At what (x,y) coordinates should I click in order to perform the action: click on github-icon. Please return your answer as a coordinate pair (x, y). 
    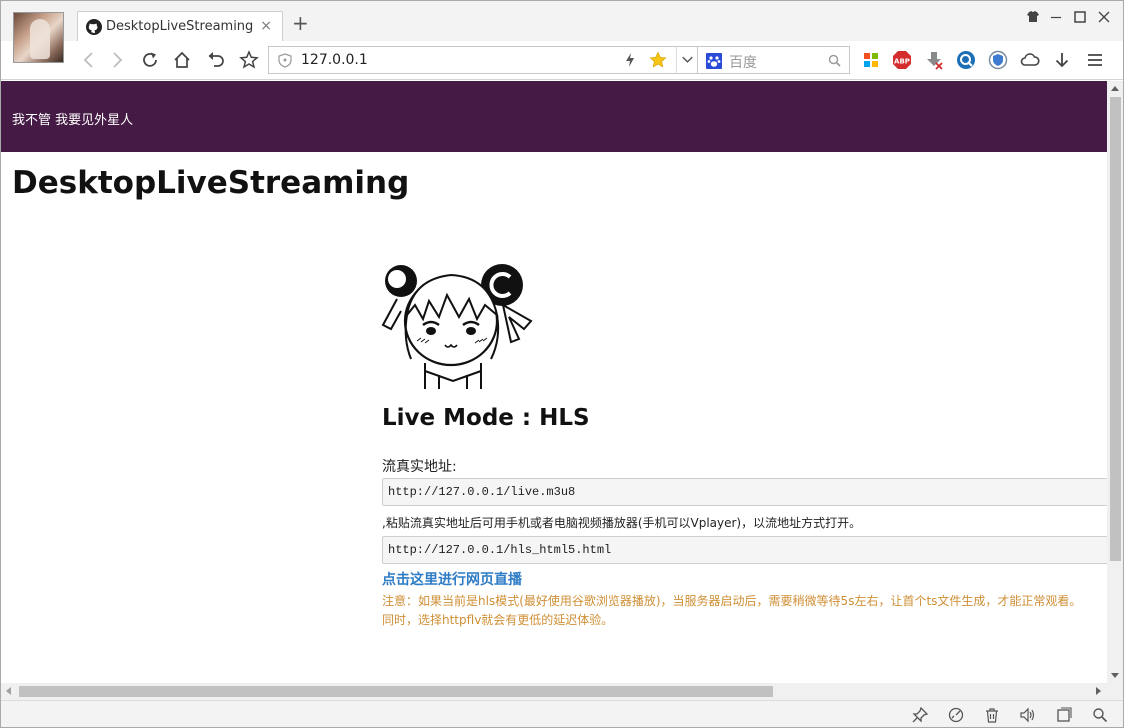
    Looking at the image, I should click on (94, 27).